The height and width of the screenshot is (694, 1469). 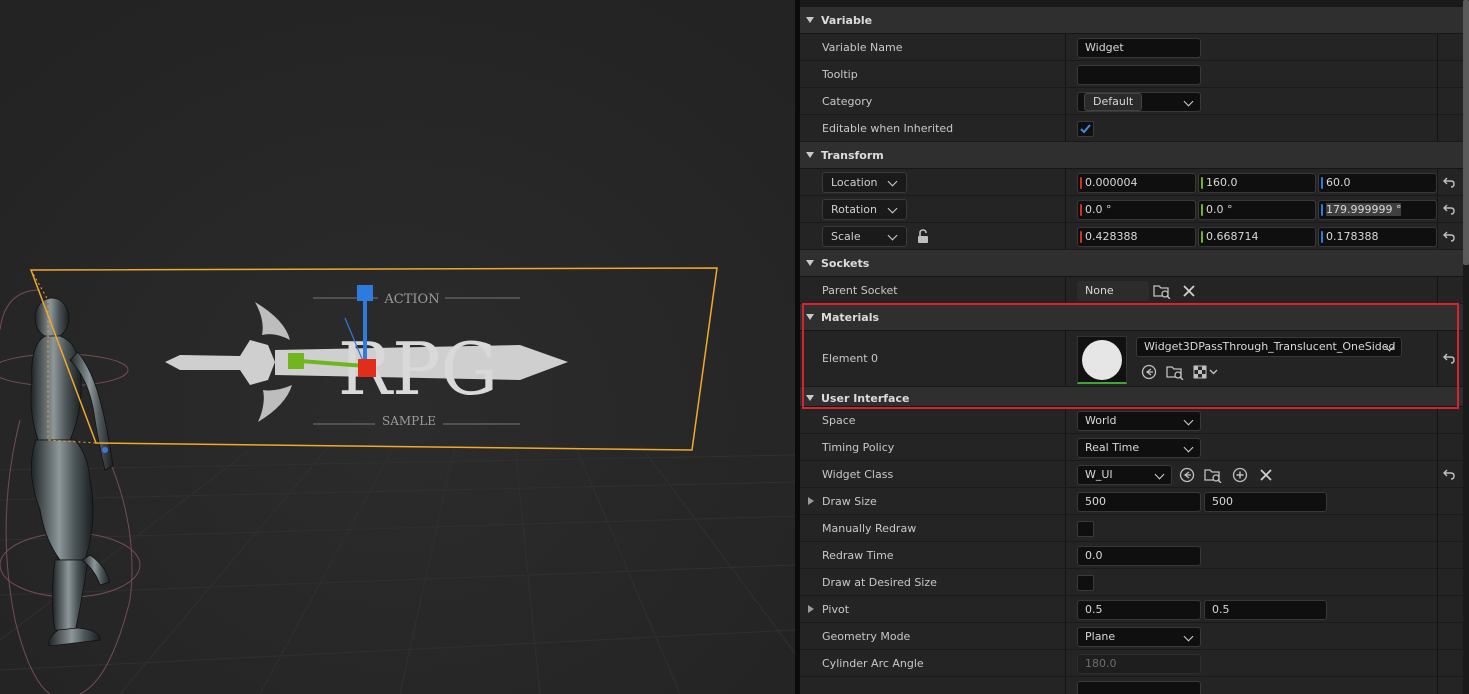 I want to click on editable-checkbox, so click(x=1085, y=129).